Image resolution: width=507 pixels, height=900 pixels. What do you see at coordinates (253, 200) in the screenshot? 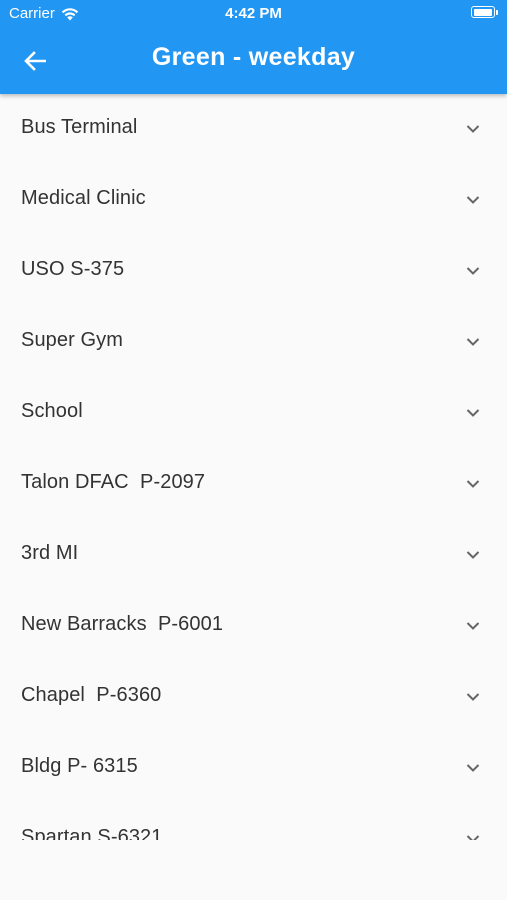
I see `stop-item-medical-clinic: Medical Clinic` at bounding box center [253, 200].